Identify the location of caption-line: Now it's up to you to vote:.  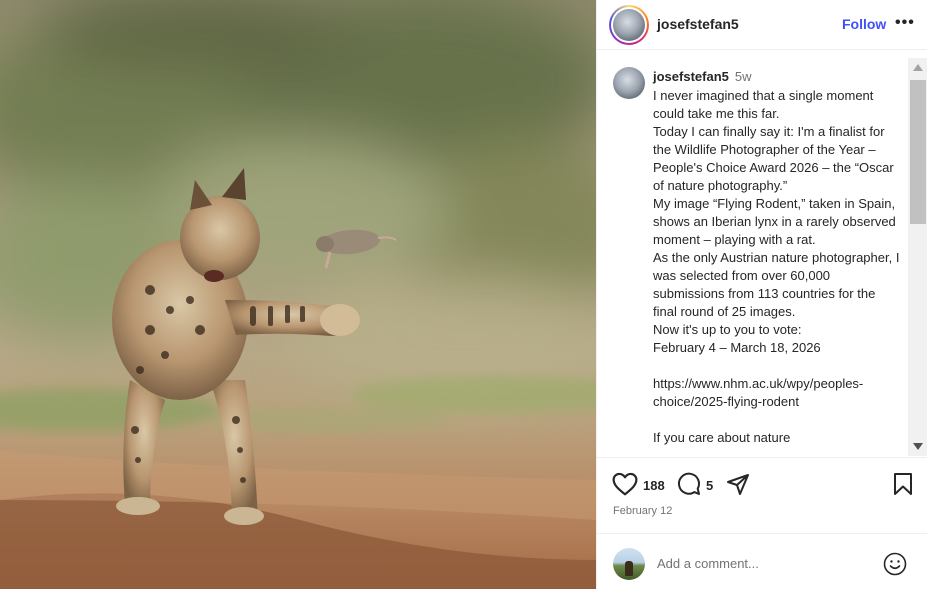
(727, 329).